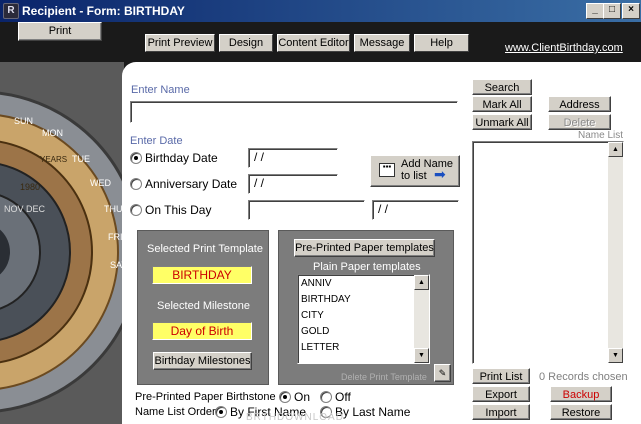 This screenshot has height=424, width=641. I want to click on birthday-label: Birthday Date, so click(181, 158).